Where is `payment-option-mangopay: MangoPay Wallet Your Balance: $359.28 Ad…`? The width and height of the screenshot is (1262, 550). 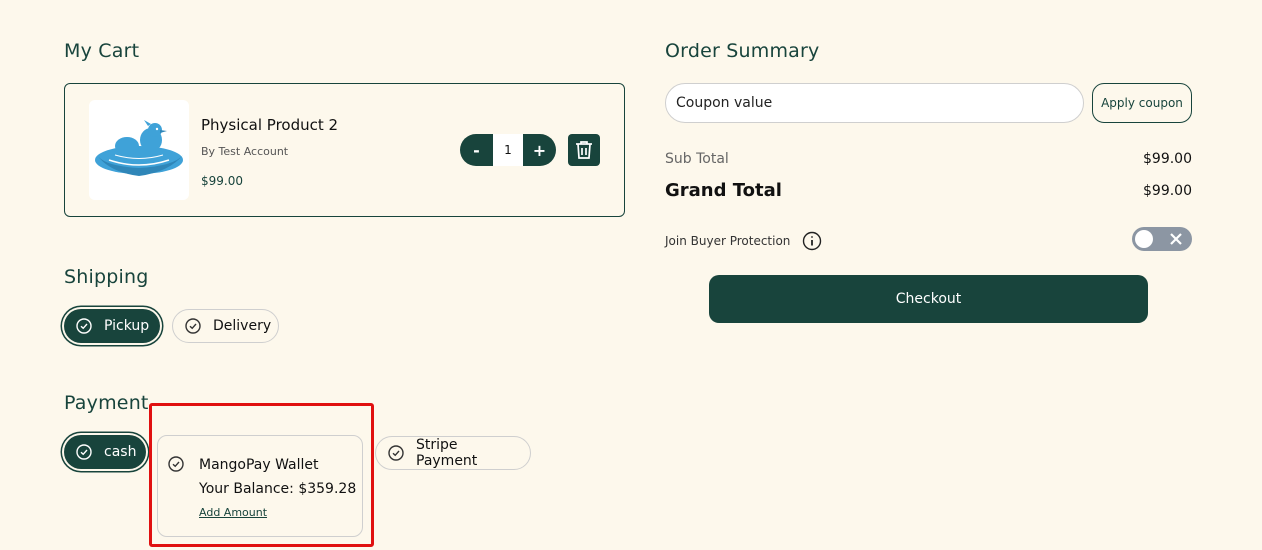
payment-option-mangopay: MangoPay Wallet Your Balance: $359.28 Ad… is located at coordinates (260, 486).